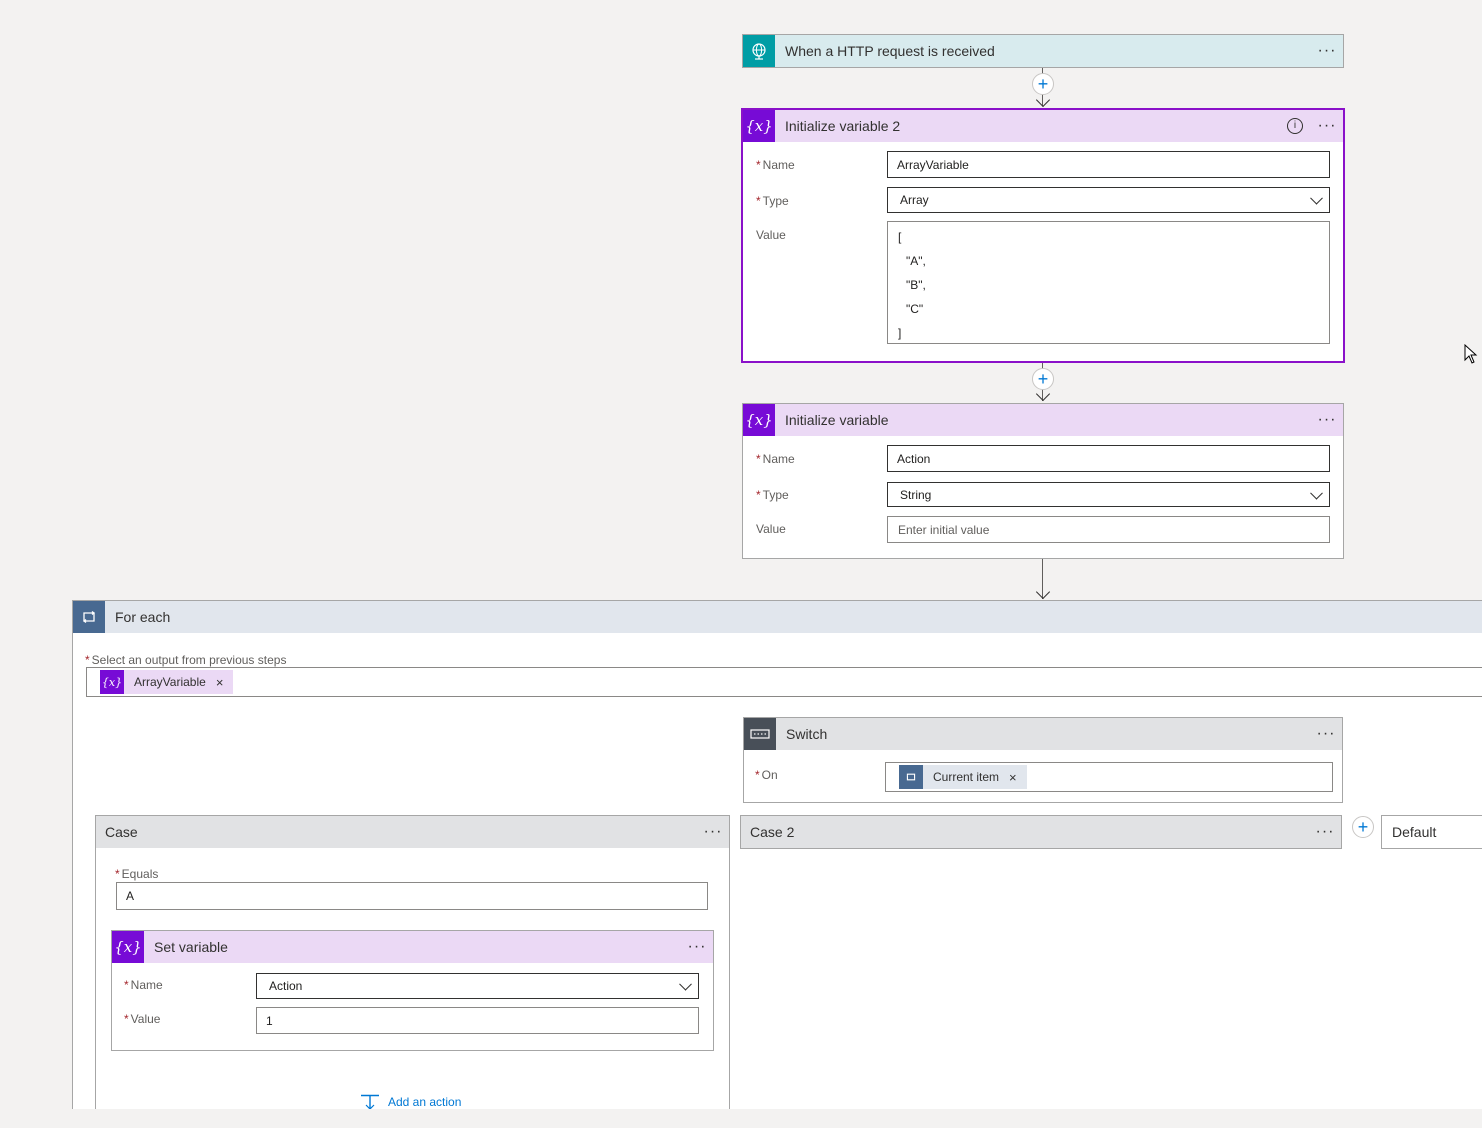 The image size is (1482, 1128). What do you see at coordinates (1108, 164) in the screenshot?
I see `name-input: ArrayVariable` at bounding box center [1108, 164].